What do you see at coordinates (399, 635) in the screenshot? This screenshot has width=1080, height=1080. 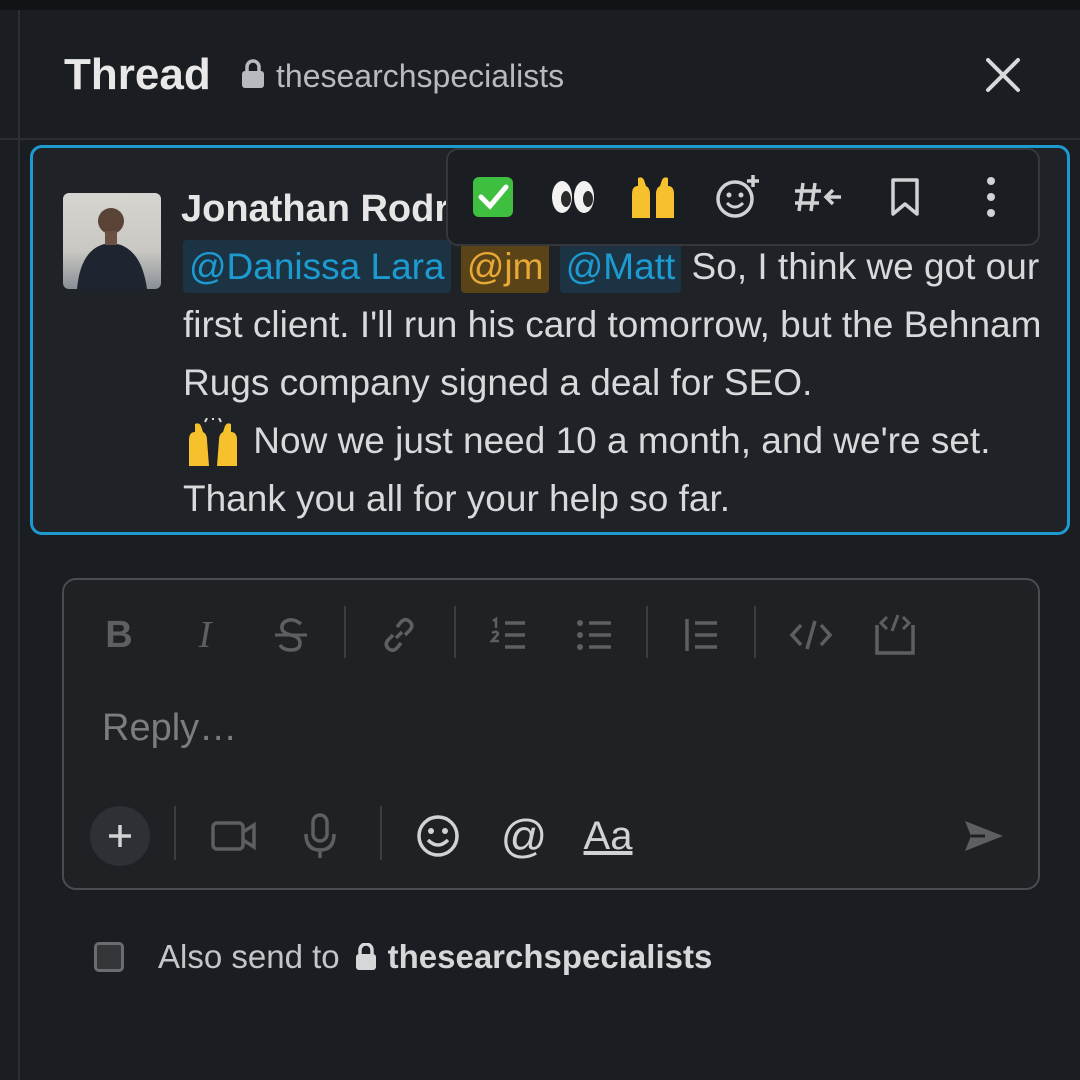 I see `link-icon` at bounding box center [399, 635].